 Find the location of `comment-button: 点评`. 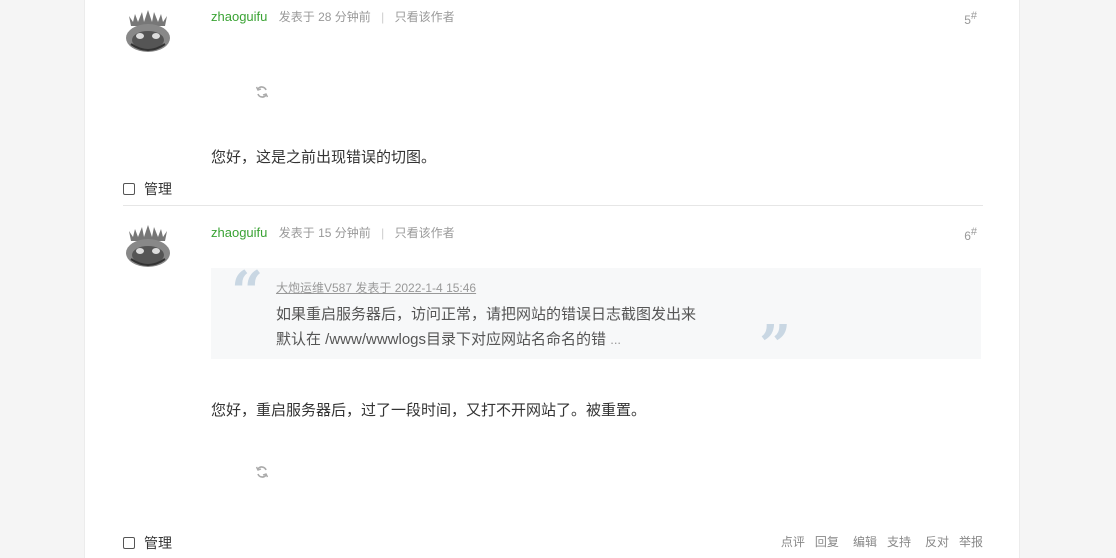

comment-button: 点评 is located at coordinates (793, 541).